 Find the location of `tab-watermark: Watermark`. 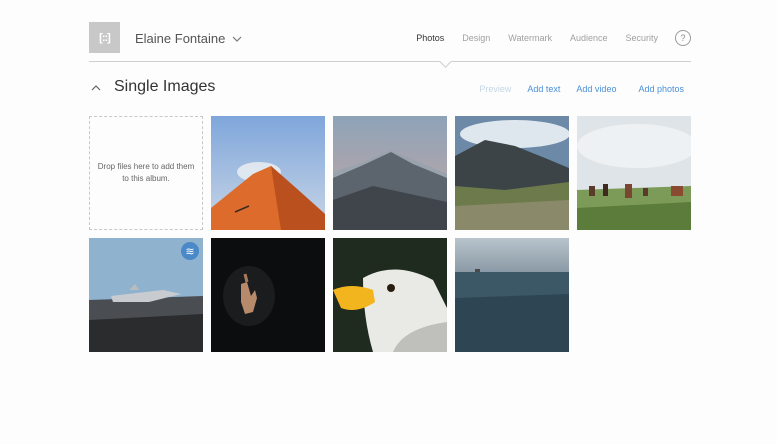

tab-watermark: Watermark is located at coordinates (530, 38).